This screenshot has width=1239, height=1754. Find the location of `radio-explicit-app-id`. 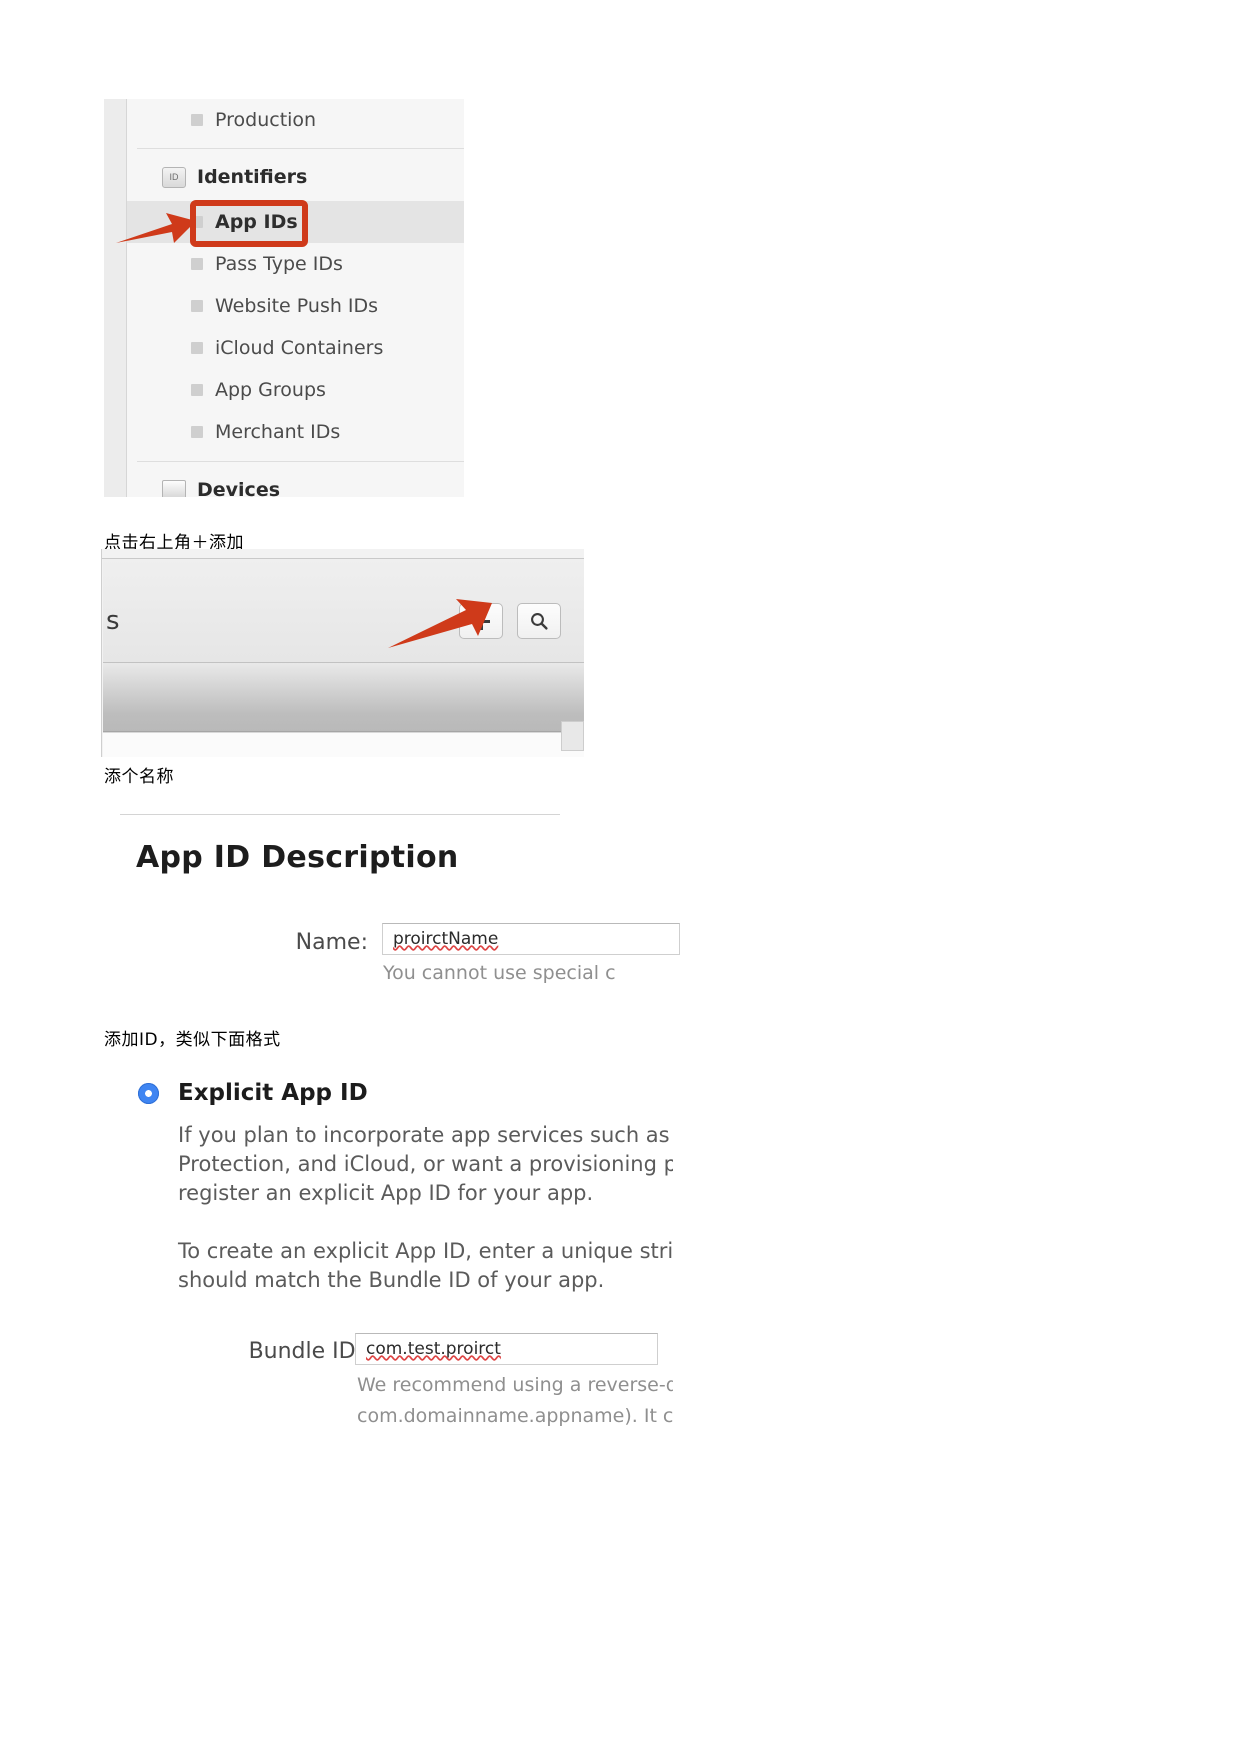

radio-explicit-app-id is located at coordinates (148, 1093).